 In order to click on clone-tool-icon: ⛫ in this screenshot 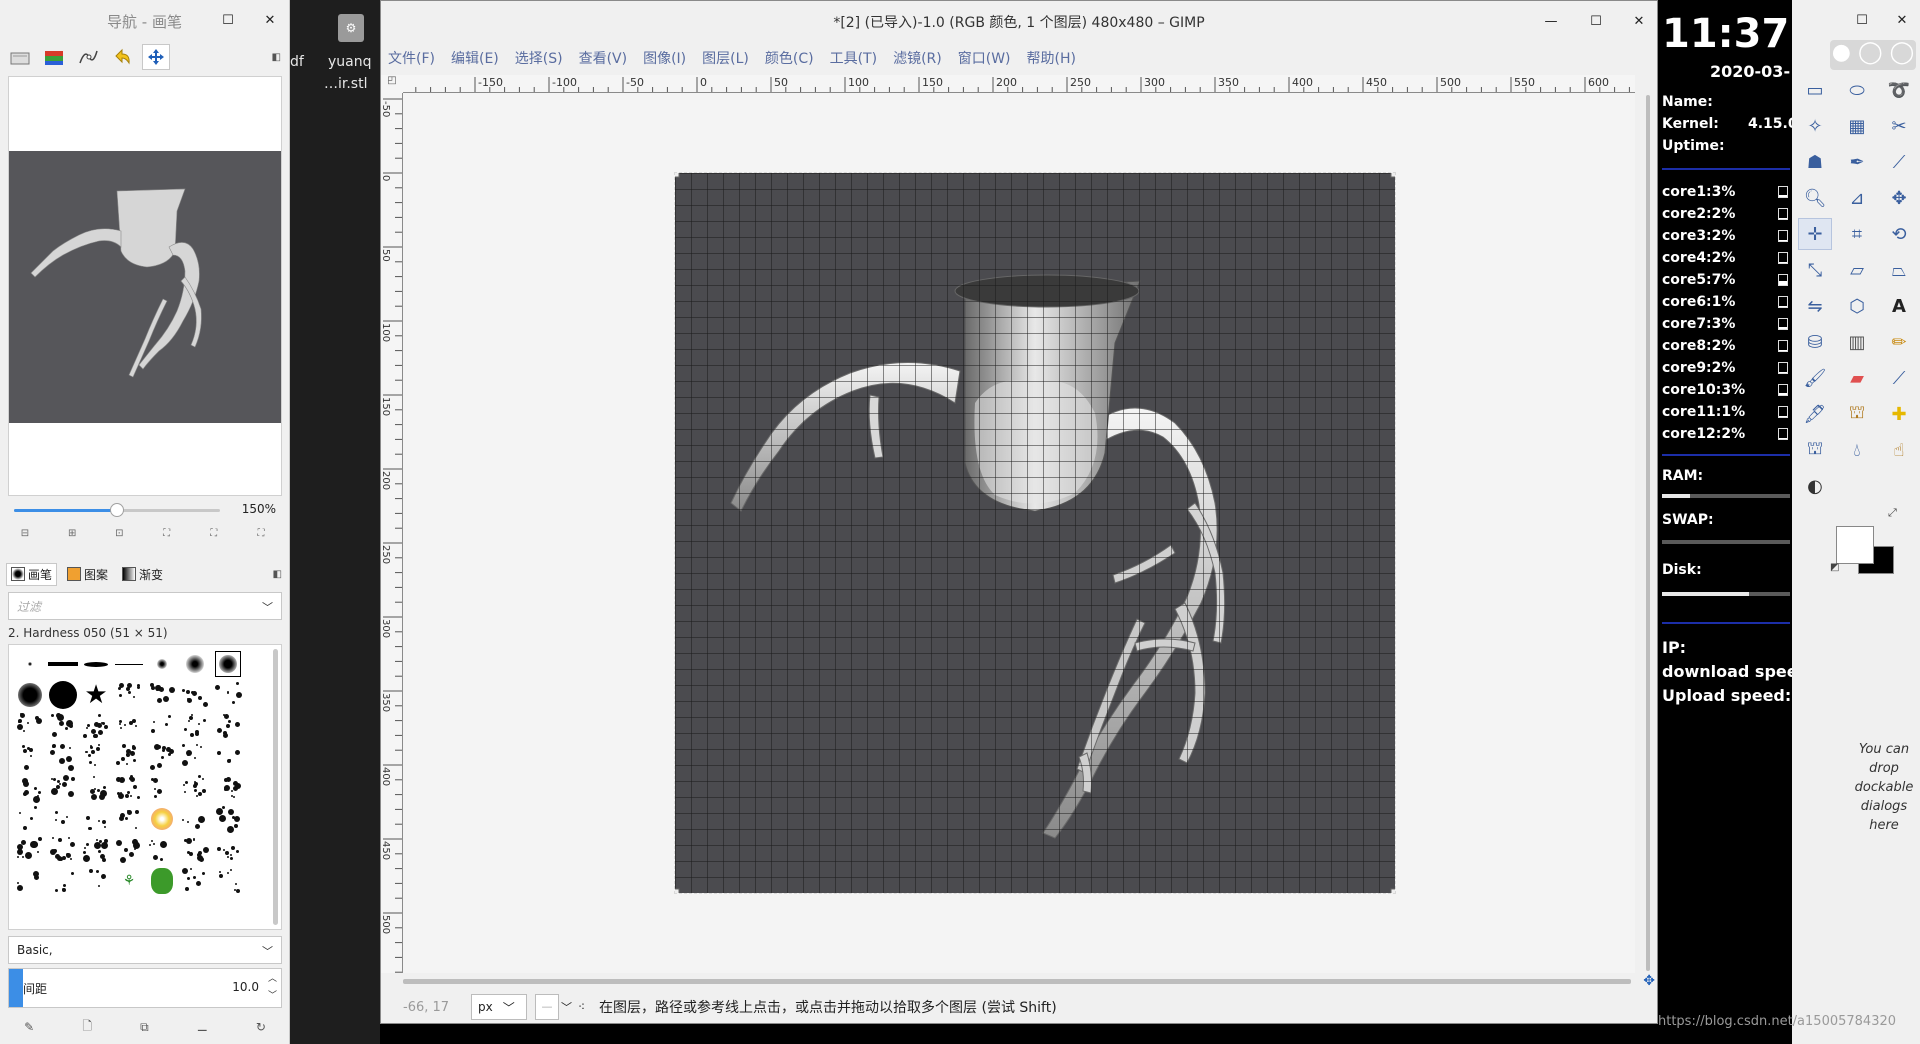, I will do `click(1857, 414)`.